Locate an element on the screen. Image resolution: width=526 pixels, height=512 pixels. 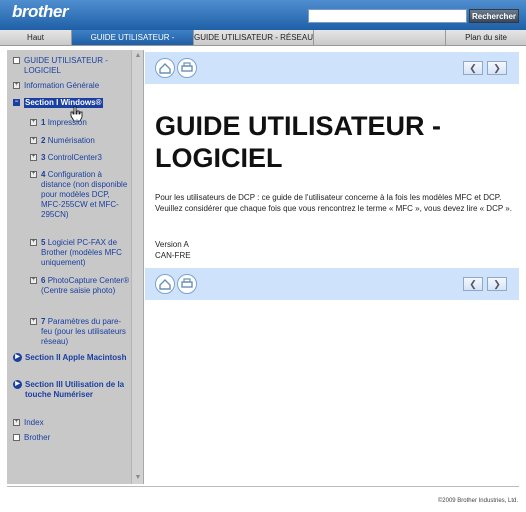
sidebar-item-guide: GUIDE UTILISATEUR - LOGICIEL is located at coordinates (70, 66).